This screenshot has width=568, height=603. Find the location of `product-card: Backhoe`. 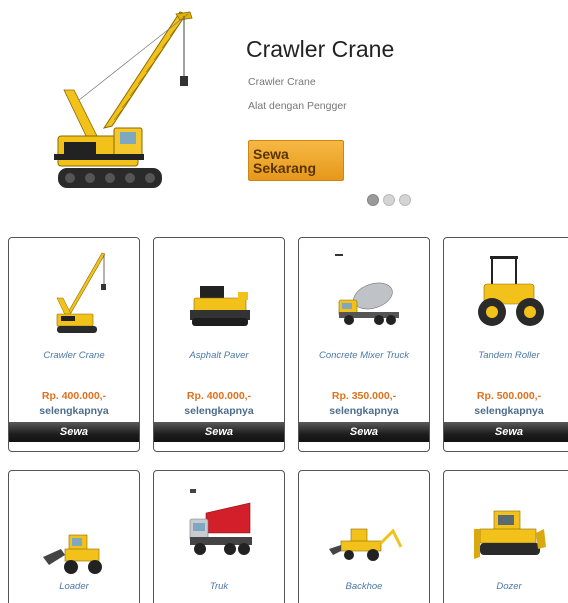

product-card: Backhoe is located at coordinates (364, 536).